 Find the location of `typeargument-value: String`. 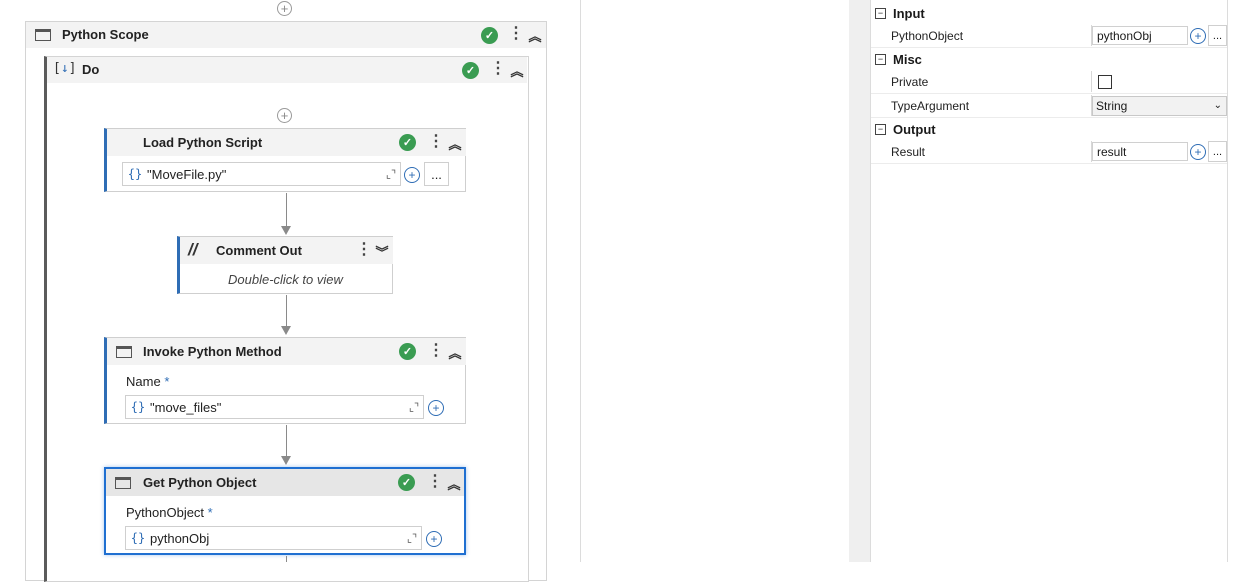

typeargument-value: String is located at coordinates (1112, 105).